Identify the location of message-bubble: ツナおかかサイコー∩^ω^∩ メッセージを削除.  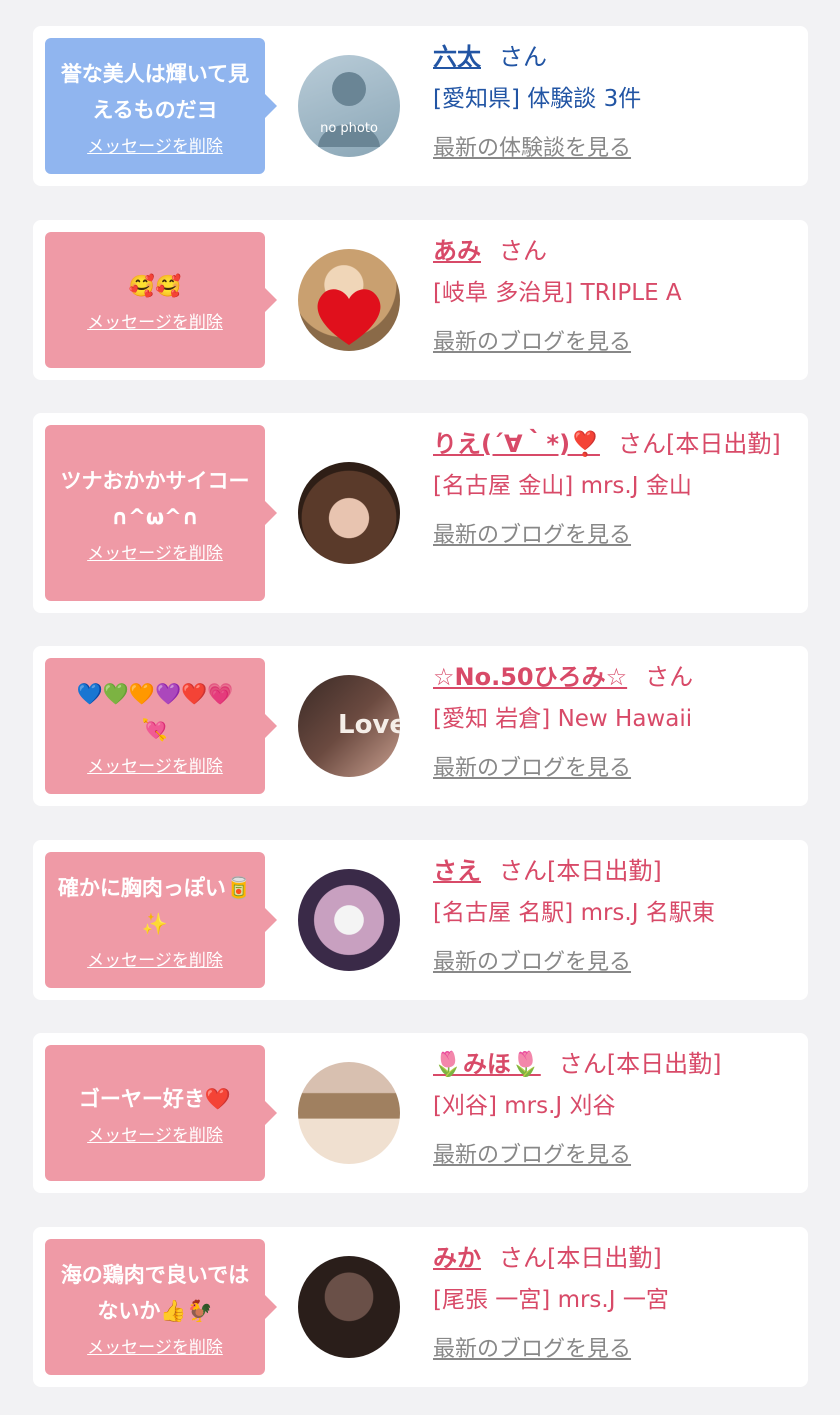
(161, 513).